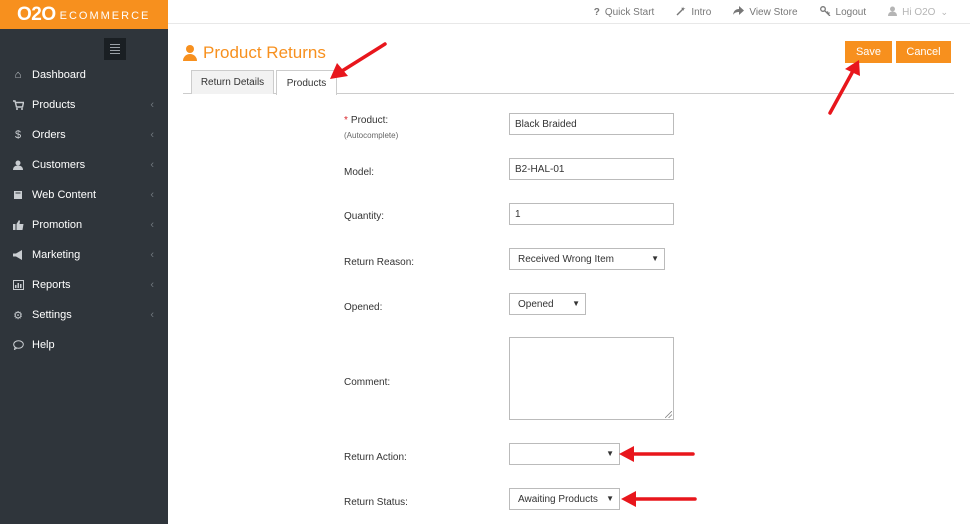  Describe the element at coordinates (363, 307) in the screenshot. I see `opened-label: Opened:` at that location.